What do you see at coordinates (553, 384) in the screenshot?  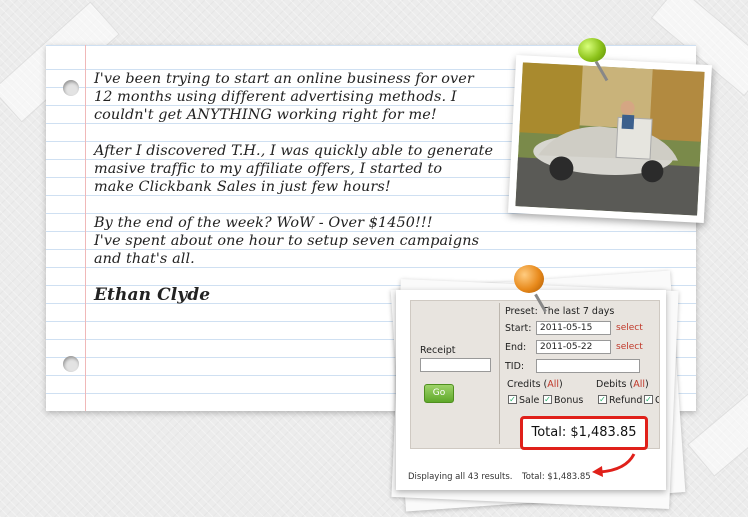 I see `credits-all-link: All` at bounding box center [553, 384].